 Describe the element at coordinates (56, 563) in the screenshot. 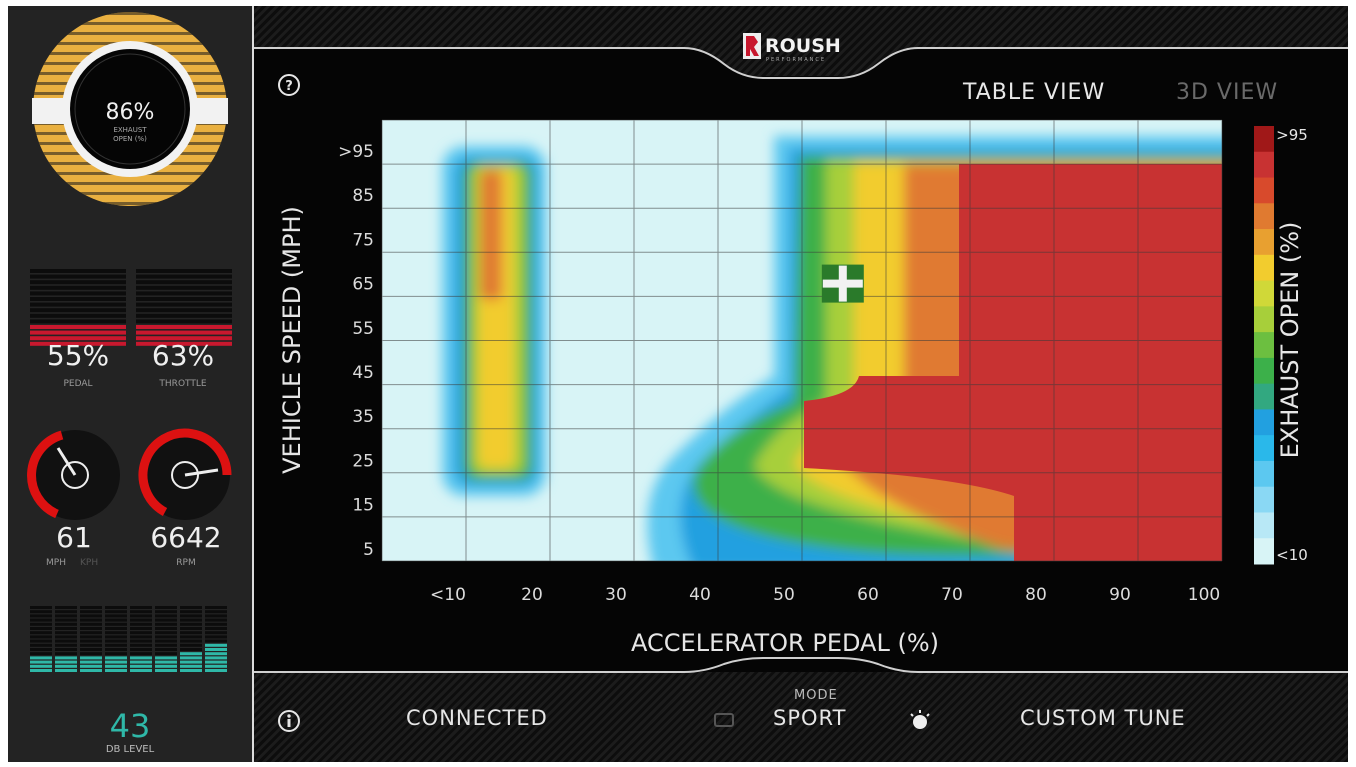

I see `speed-unit-mph: MPH` at that location.